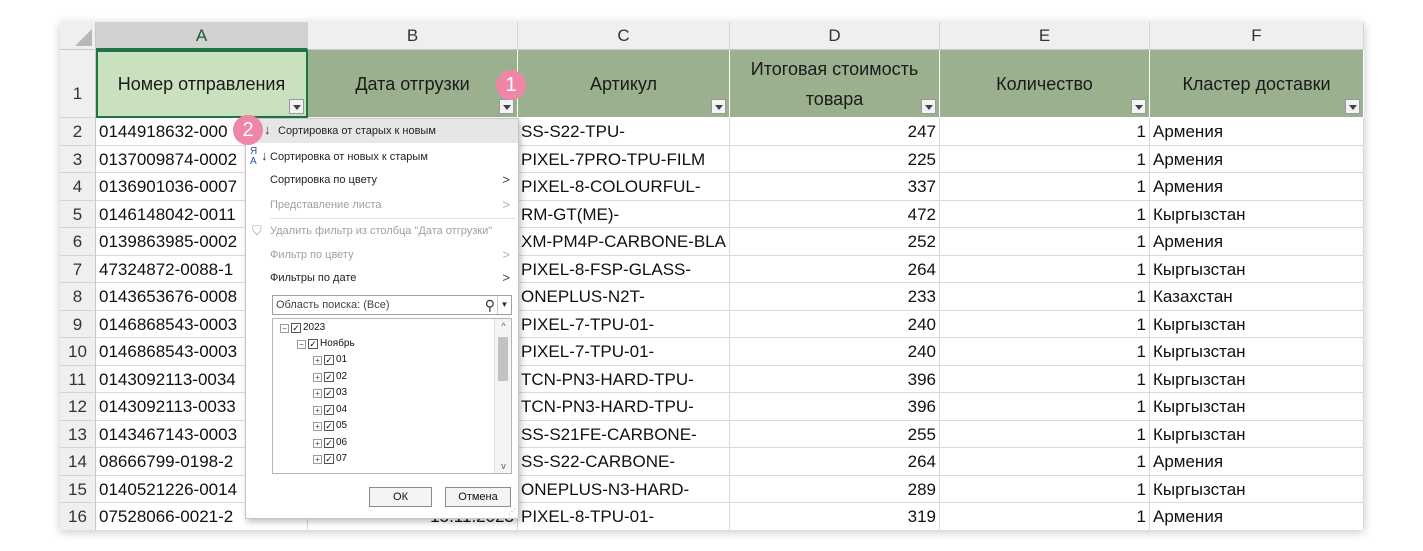 The image size is (1423, 551). I want to click on menu-sort-newest-to-oldest: Я А ↓ Сортировка от новых к старым, so click(382, 157).